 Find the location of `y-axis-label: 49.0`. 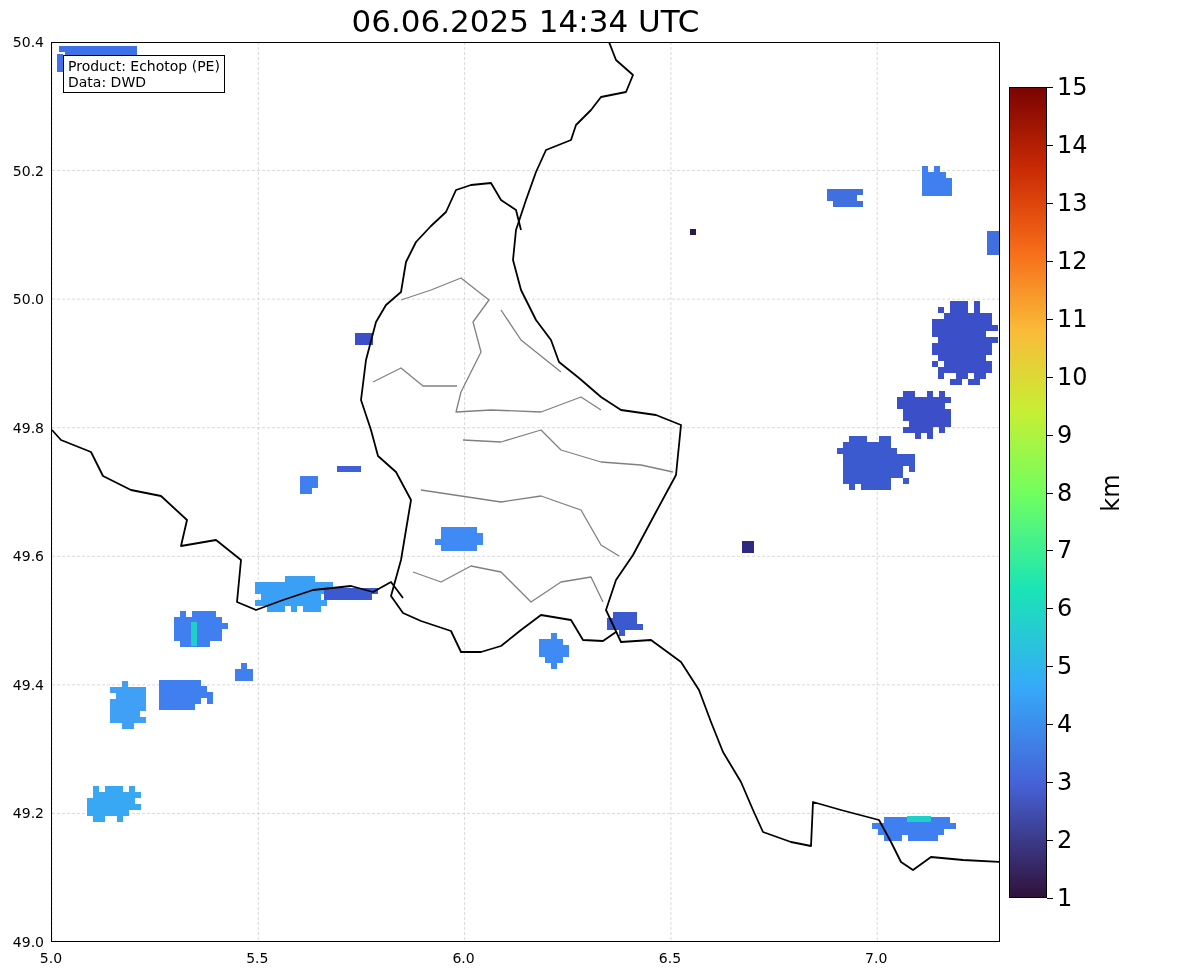

y-axis-label: 49.0 is located at coordinates (28, 942).